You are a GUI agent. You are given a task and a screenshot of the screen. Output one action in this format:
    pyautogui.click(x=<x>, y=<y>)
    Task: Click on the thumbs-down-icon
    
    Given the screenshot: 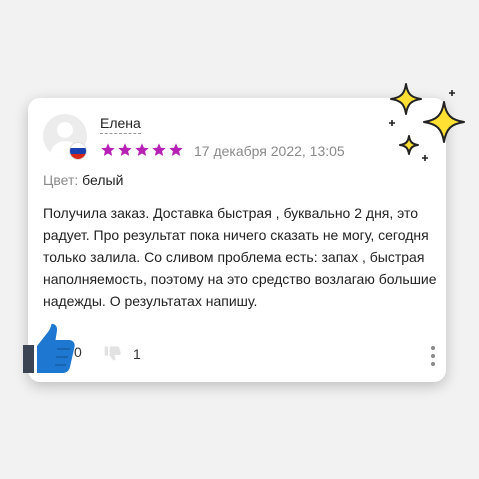 What is the action you would take?
    pyautogui.click(x=112, y=353)
    